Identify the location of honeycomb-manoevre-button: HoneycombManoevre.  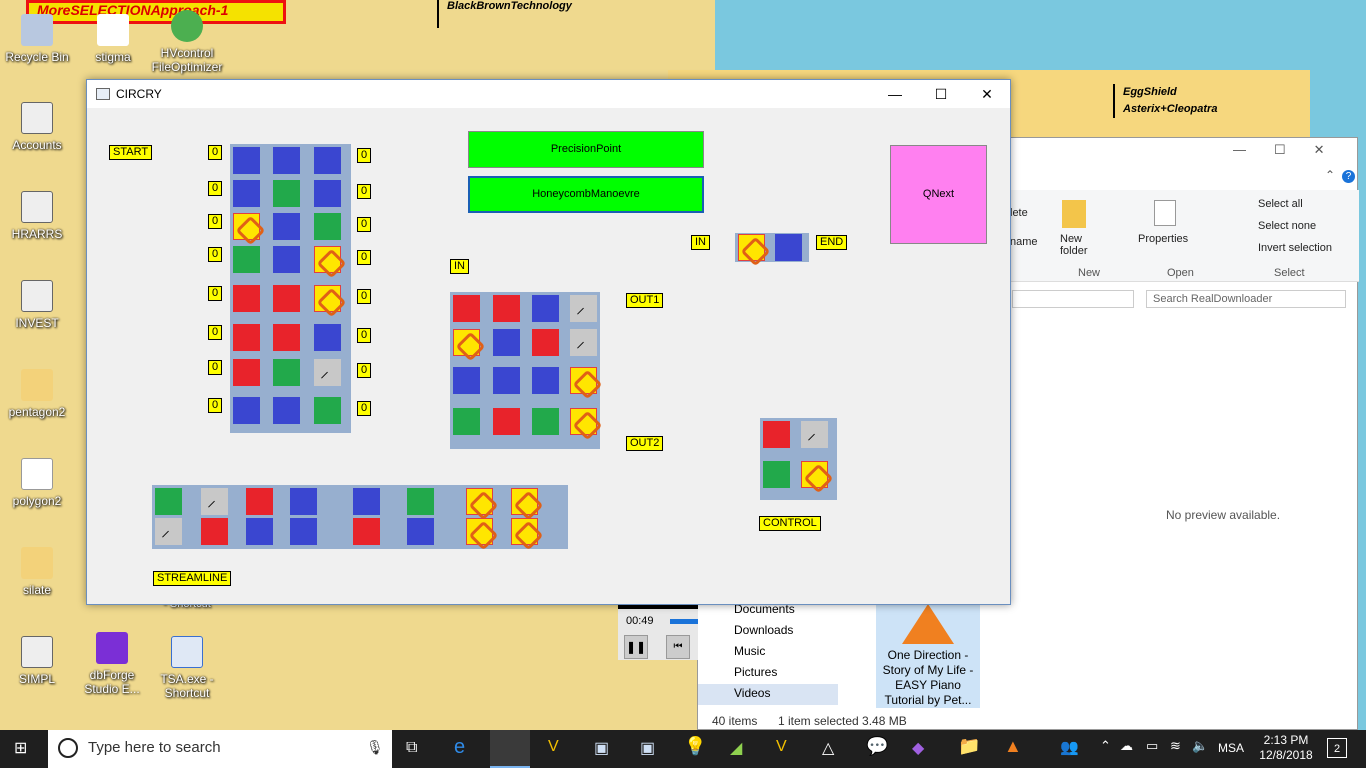
(586, 194).